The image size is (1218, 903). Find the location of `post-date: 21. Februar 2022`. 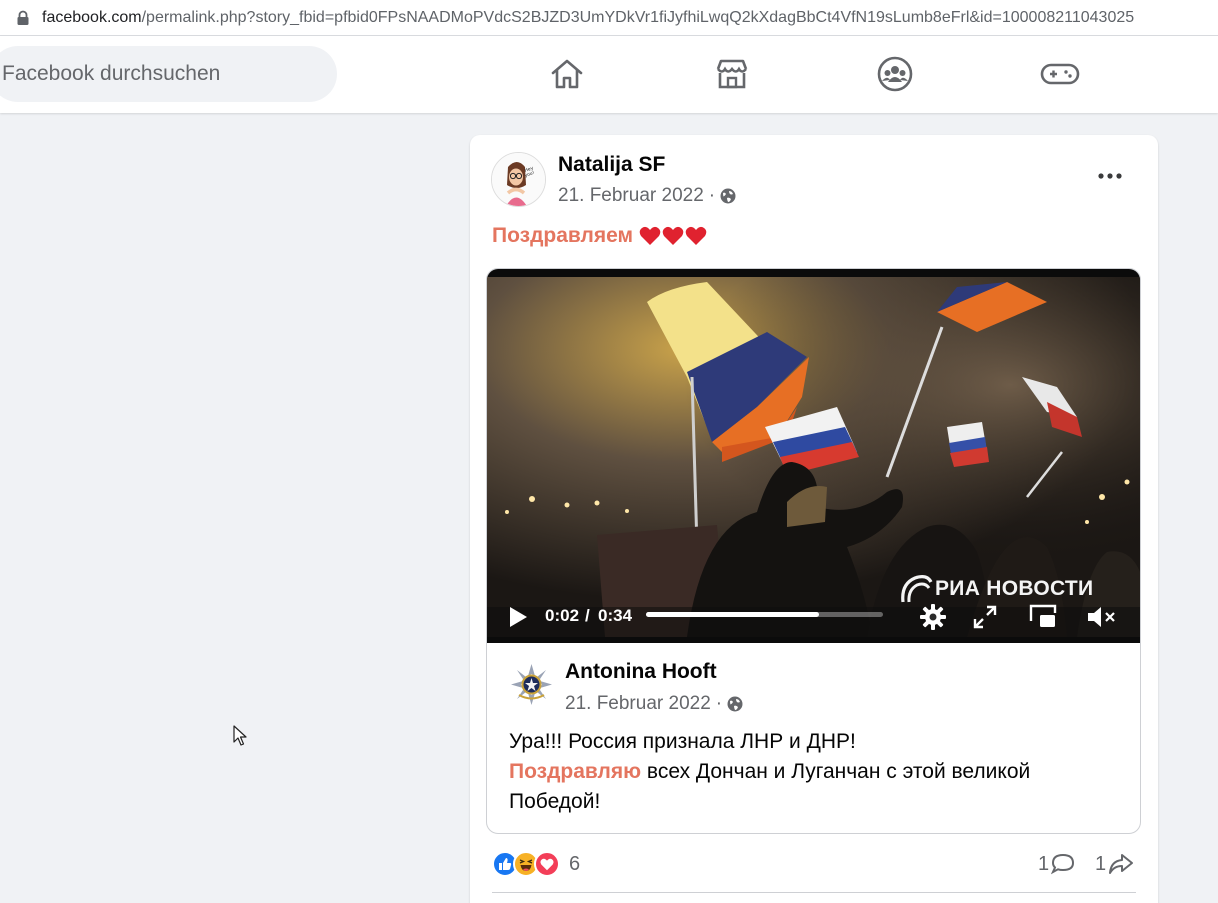

post-date: 21. Februar 2022 is located at coordinates (631, 196).